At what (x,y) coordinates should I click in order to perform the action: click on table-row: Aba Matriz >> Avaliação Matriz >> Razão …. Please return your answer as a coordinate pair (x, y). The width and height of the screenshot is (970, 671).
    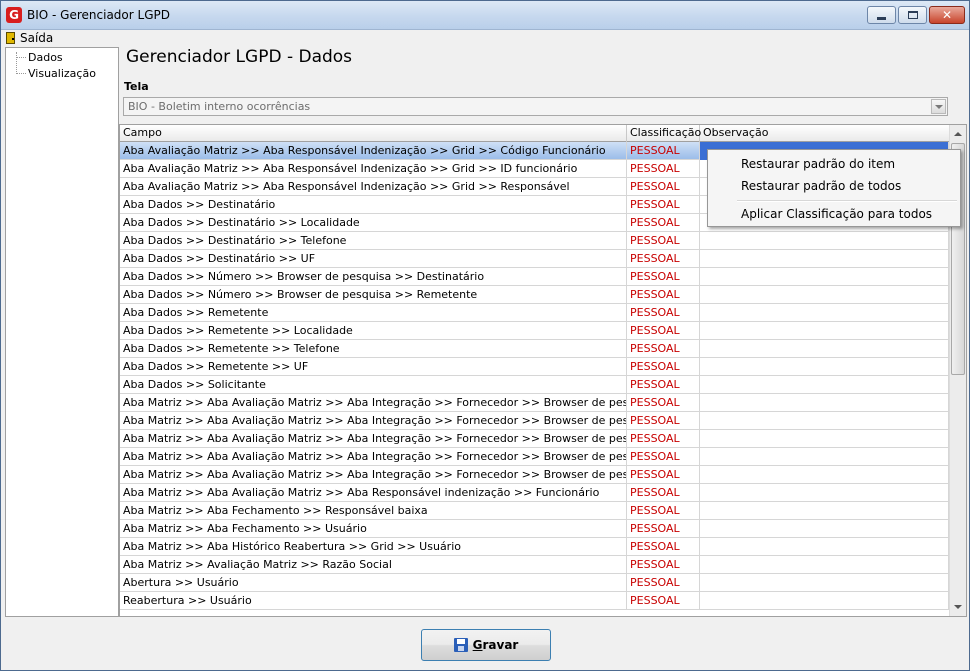
    Looking at the image, I should click on (534, 565).